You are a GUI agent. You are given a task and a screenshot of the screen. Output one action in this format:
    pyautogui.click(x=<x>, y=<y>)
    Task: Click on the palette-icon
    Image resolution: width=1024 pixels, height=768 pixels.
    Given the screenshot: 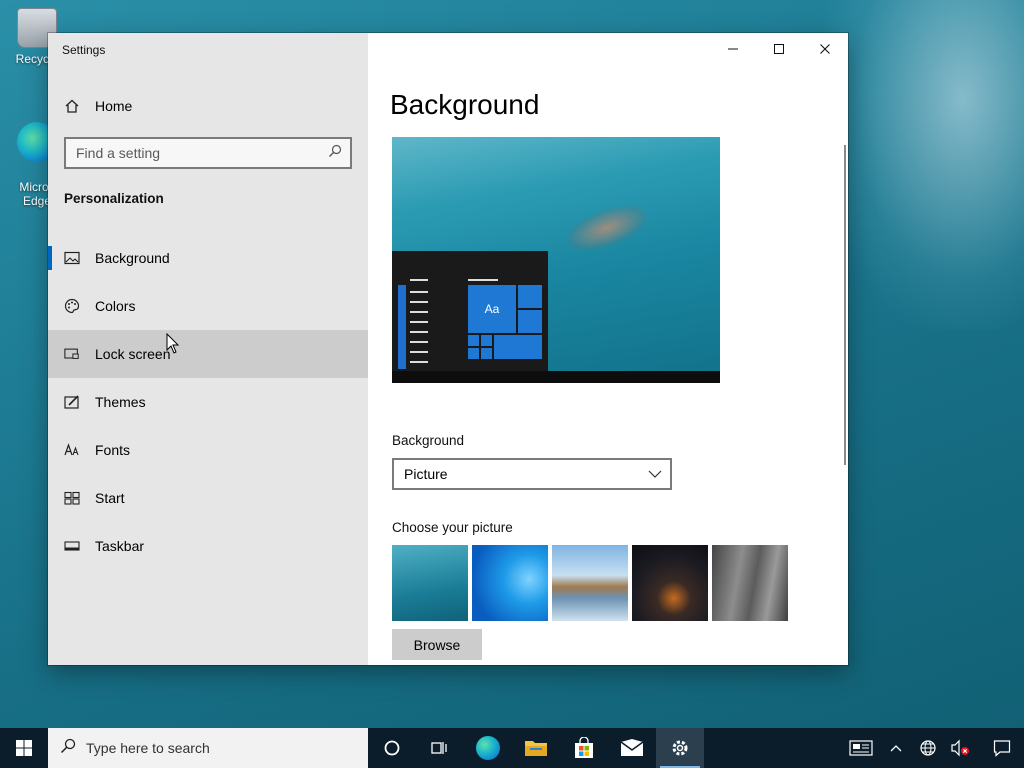 What is the action you would take?
    pyautogui.click(x=72, y=306)
    